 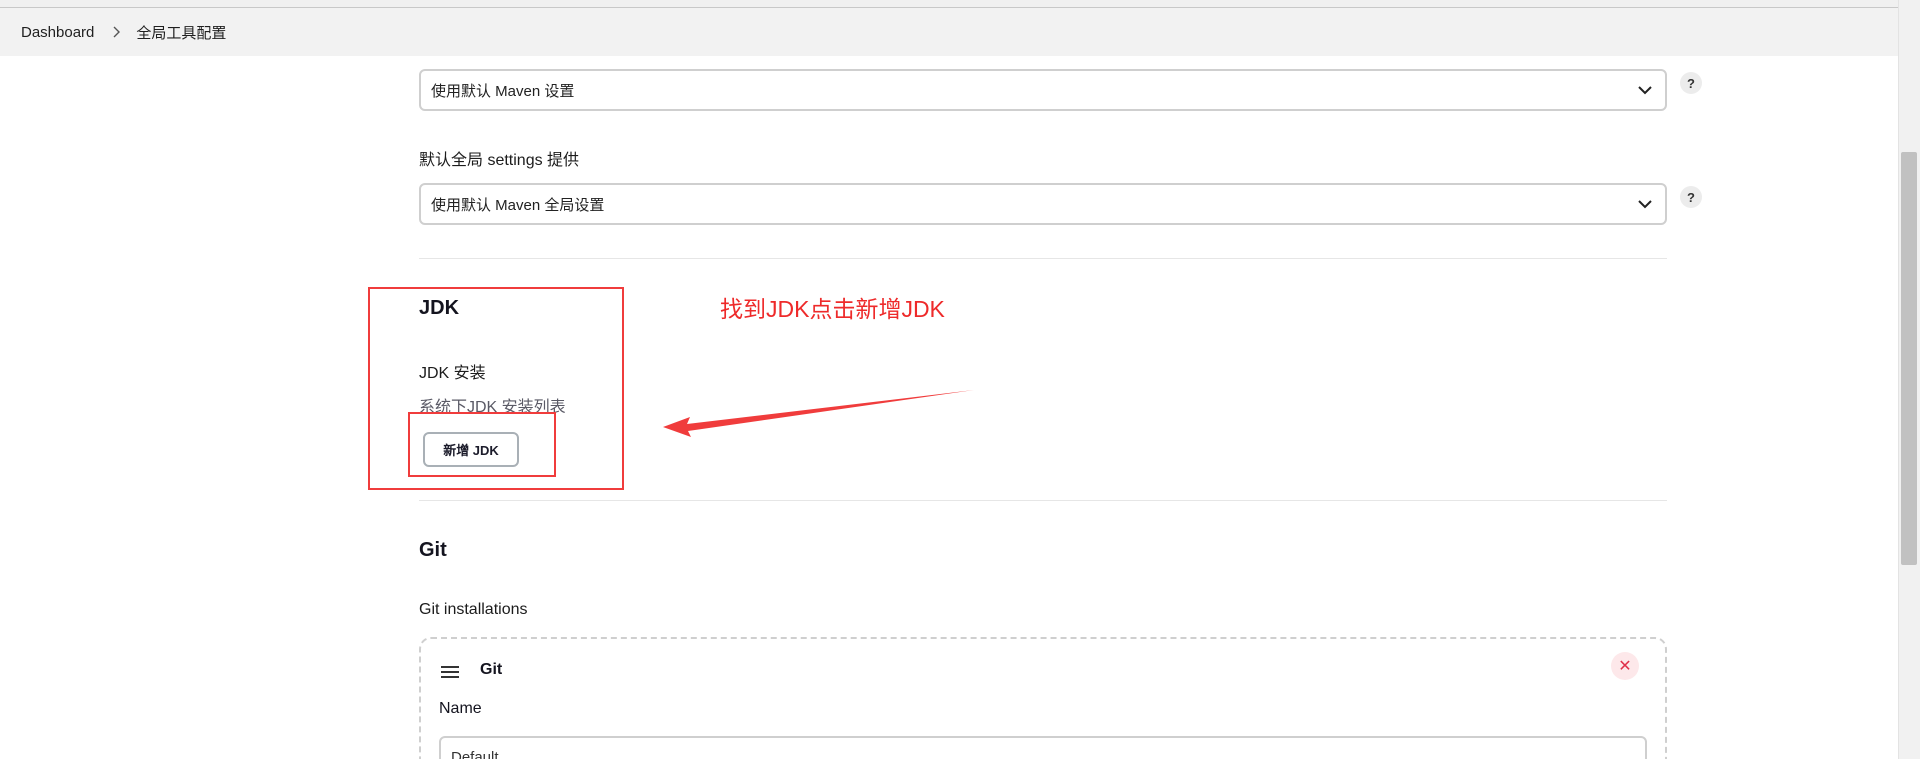 What do you see at coordinates (433, 550) in the screenshot?
I see `git-section-title: Git` at bounding box center [433, 550].